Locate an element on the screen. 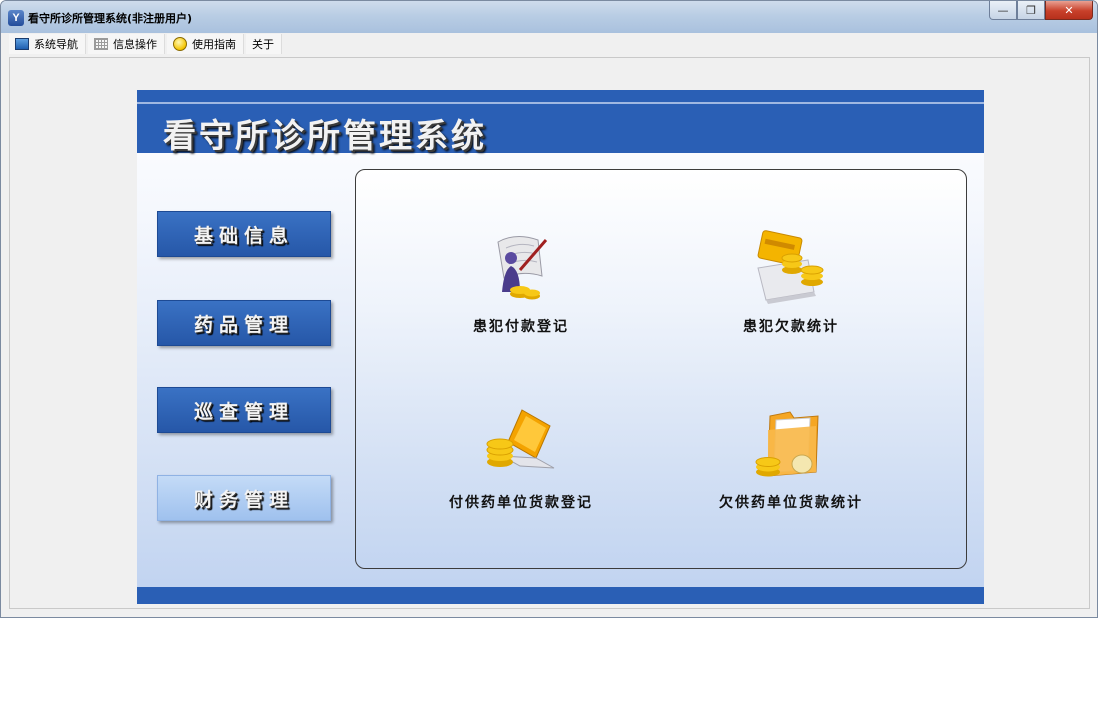  tile-patient-payment-register: 患犯付款登记 is located at coordinates (521, 285).